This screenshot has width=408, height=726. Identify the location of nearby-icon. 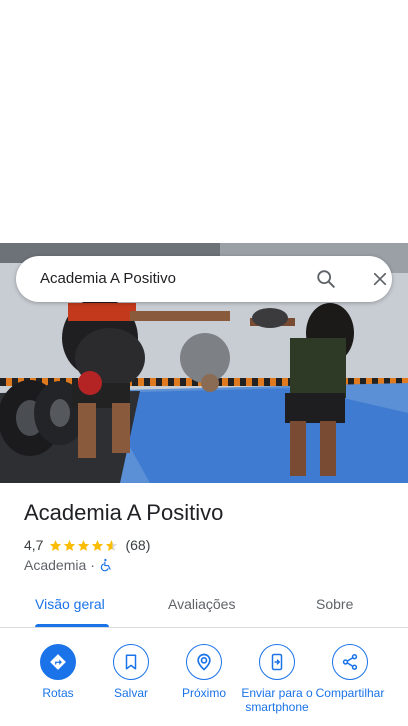
(204, 662).